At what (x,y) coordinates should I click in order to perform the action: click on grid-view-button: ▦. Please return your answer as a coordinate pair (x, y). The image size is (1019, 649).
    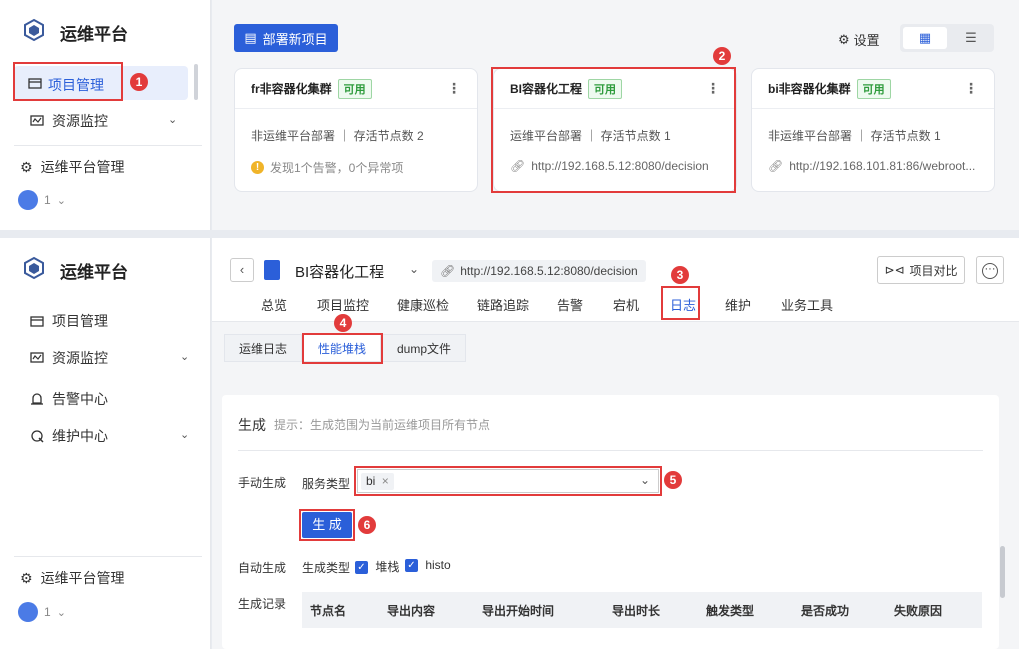
    Looking at the image, I should click on (925, 38).